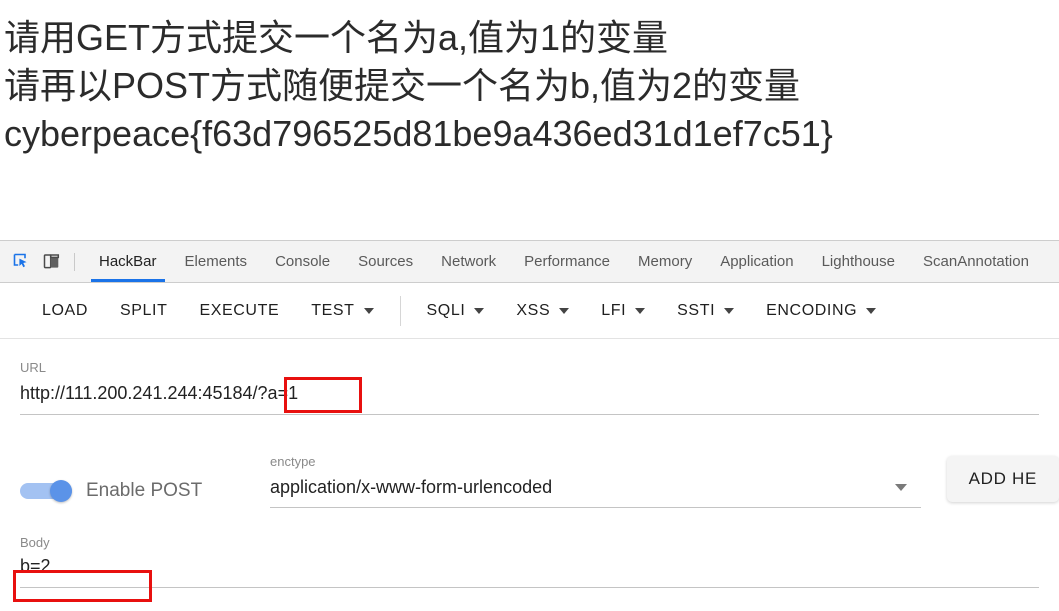  What do you see at coordinates (385, 261) in the screenshot?
I see `tab-sources: Sources` at bounding box center [385, 261].